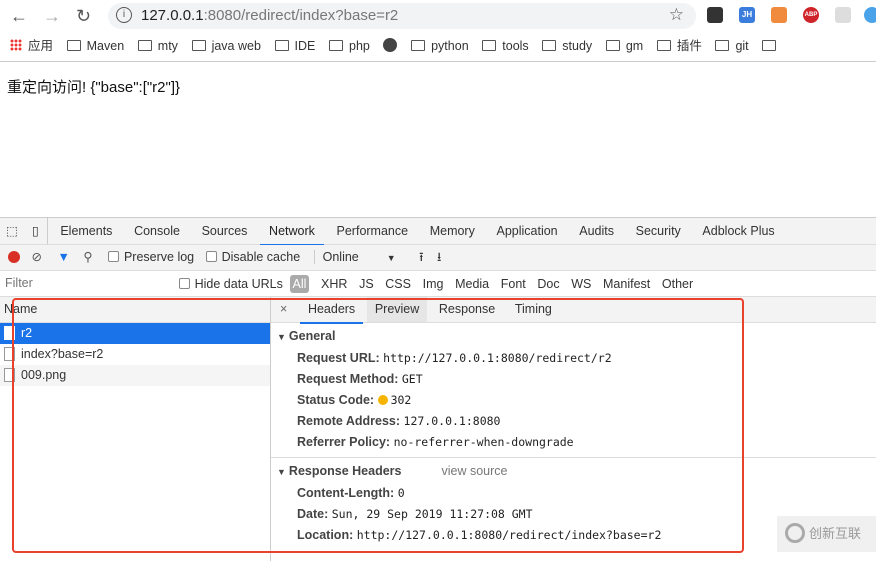 The image size is (876, 561). I want to click on filter-doc: Doc, so click(548, 284).